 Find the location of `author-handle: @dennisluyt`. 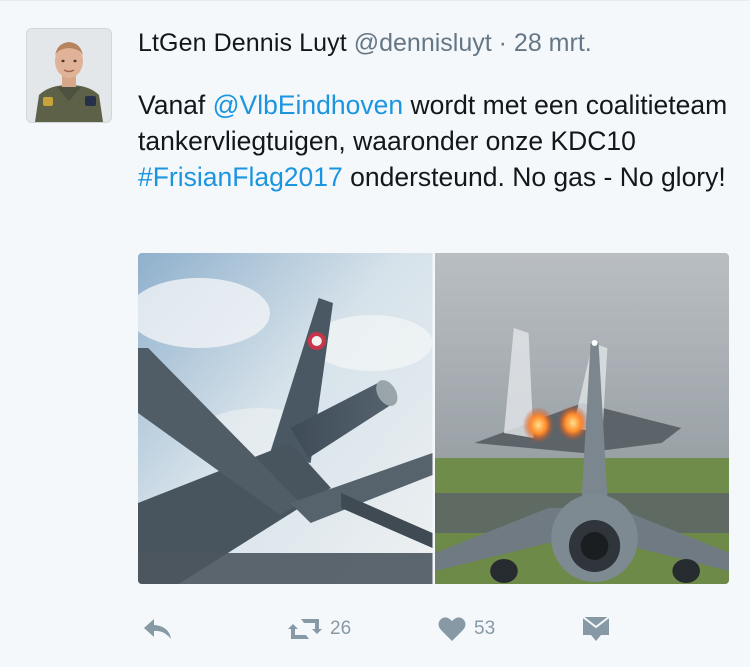

author-handle: @dennisluyt is located at coordinates (423, 43).